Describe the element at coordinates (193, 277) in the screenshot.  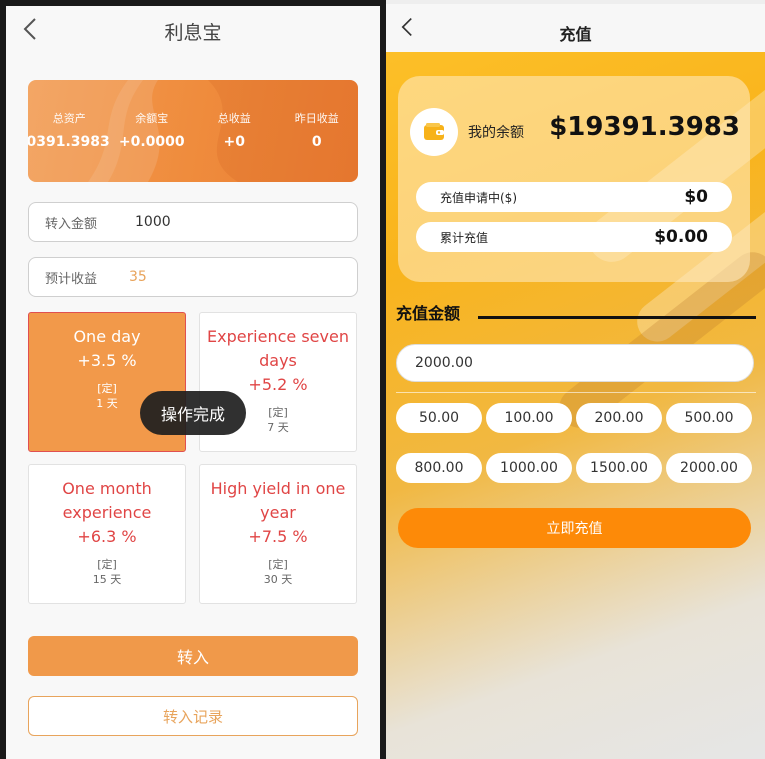
I see `expected-income-field: 预计收益 35` at that location.